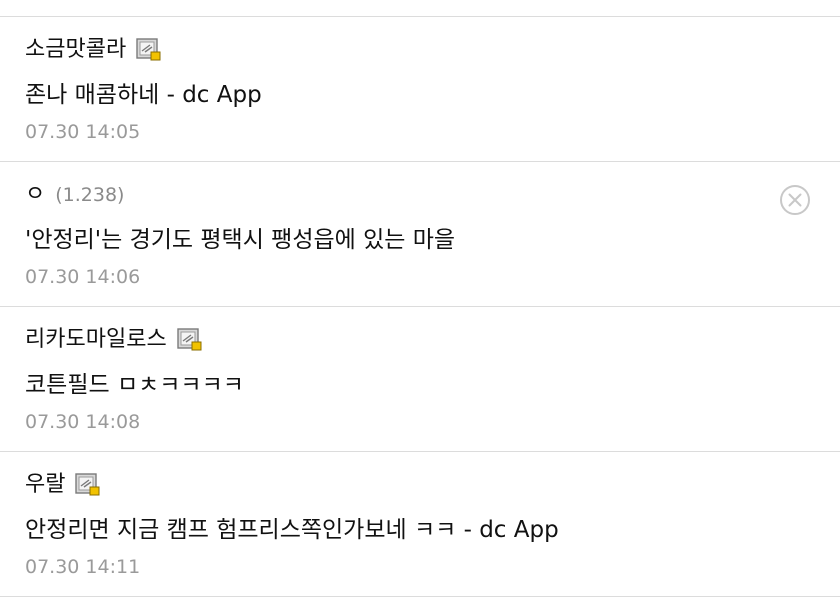 The width and height of the screenshot is (840, 613). Describe the element at coordinates (143, 95) in the screenshot. I see `comment-text: 존나 매콤하네 - dc App` at that location.